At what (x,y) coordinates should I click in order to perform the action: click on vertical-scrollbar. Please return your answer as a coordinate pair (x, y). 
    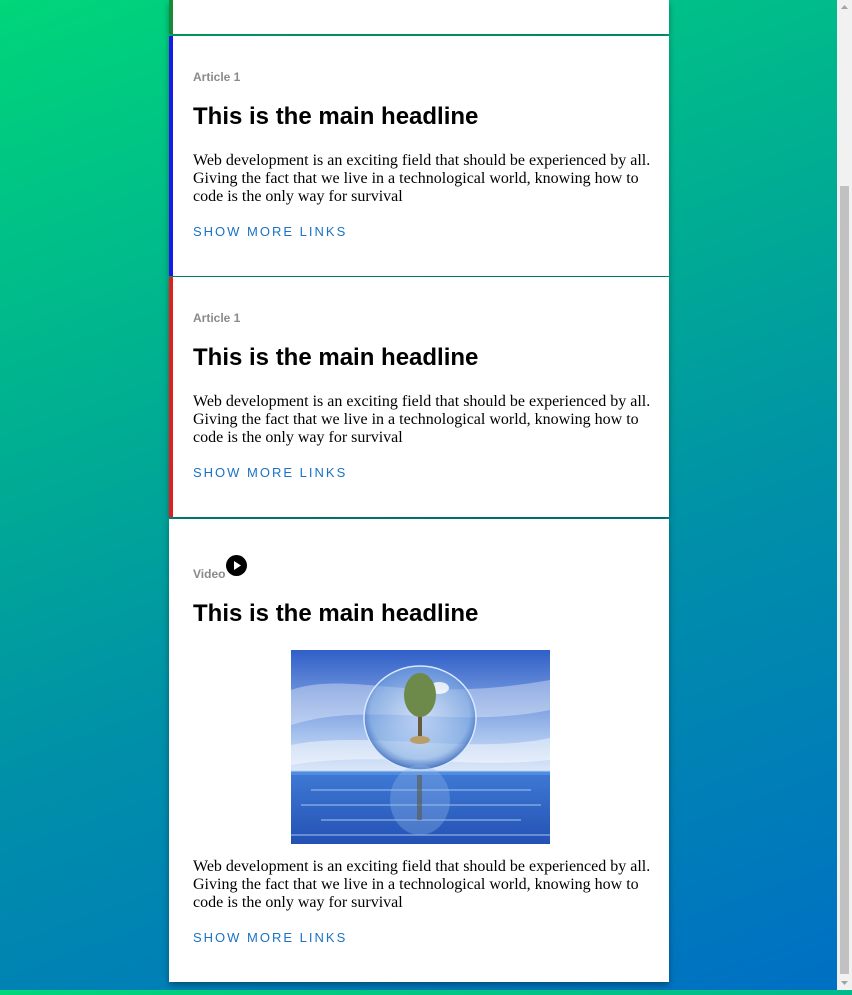
    Looking at the image, I should click on (844, 495).